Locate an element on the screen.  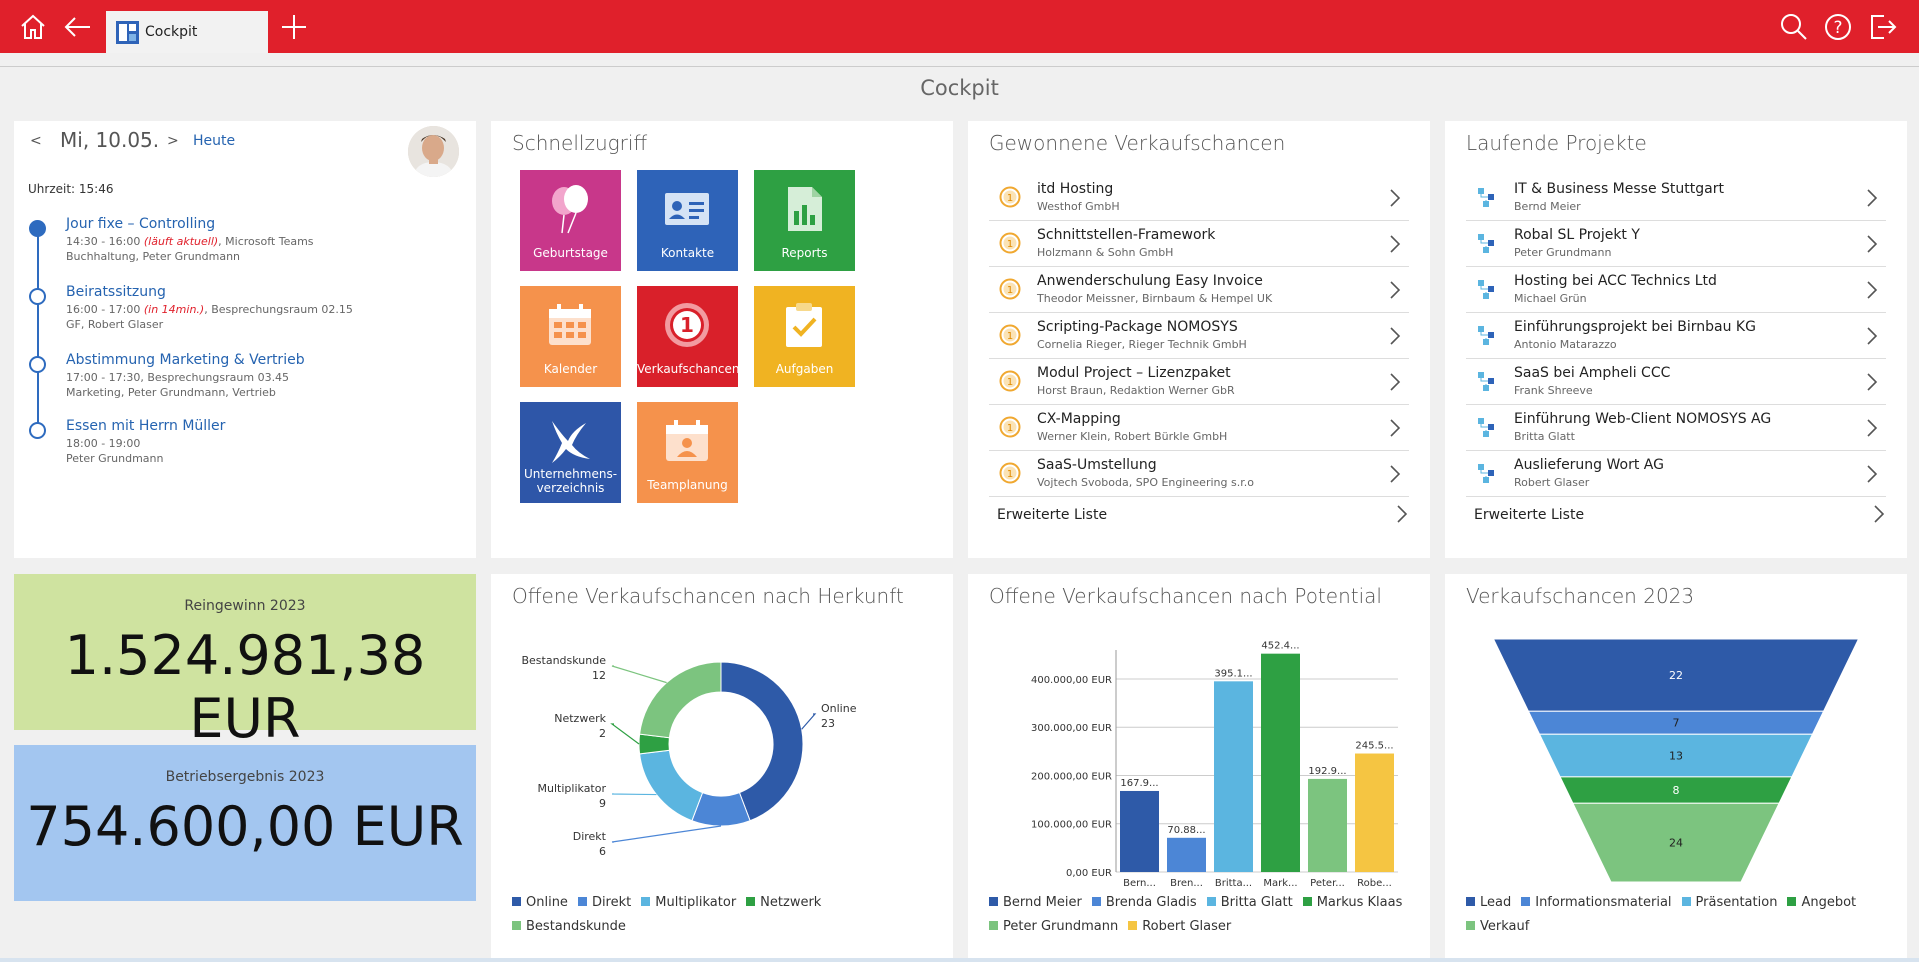
list-item: Robal SL Projekt Y Peter Grundmann is located at coordinates (1676, 244).